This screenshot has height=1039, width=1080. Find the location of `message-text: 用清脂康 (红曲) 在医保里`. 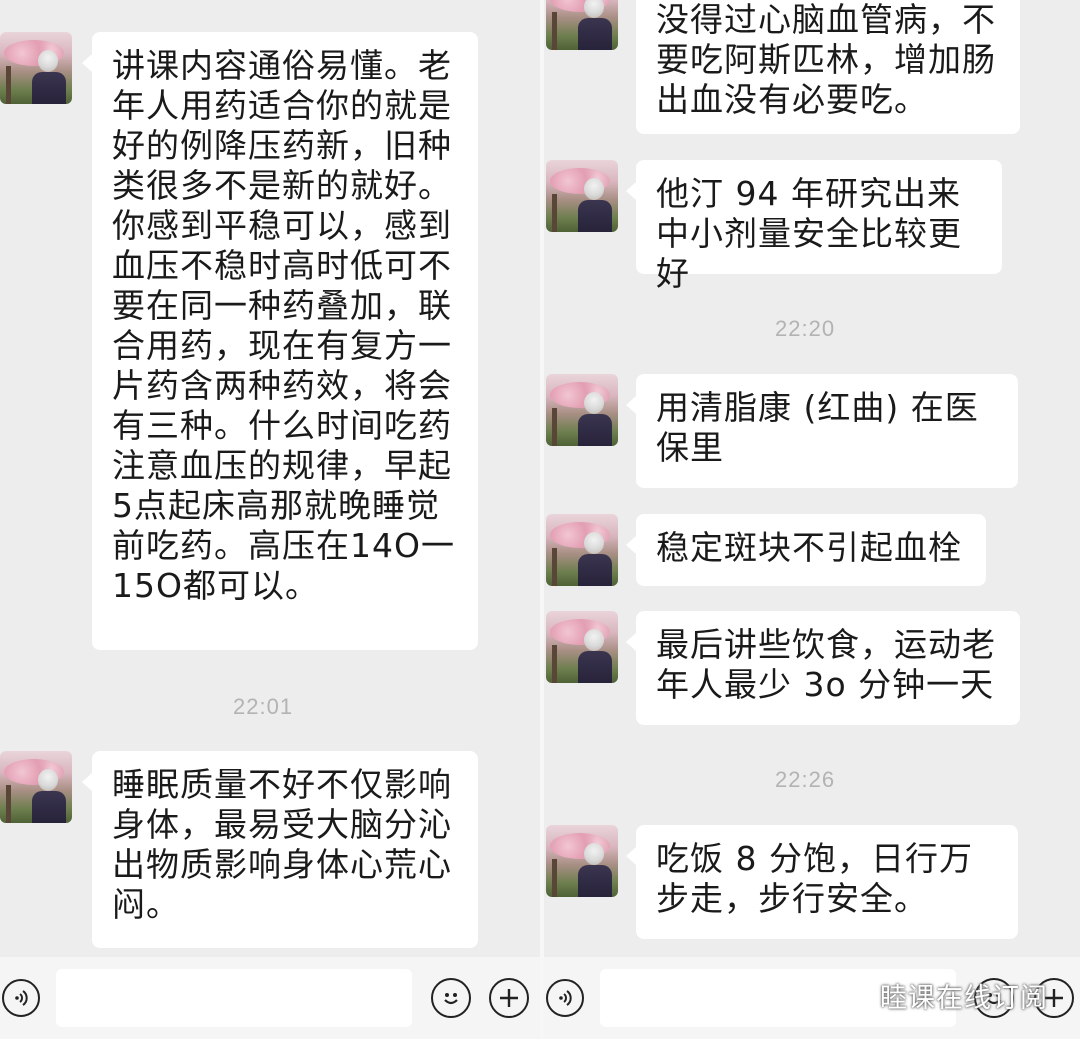

message-text: 用清脂康 (红曲) 在医保里 is located at coordinates (817, 427).